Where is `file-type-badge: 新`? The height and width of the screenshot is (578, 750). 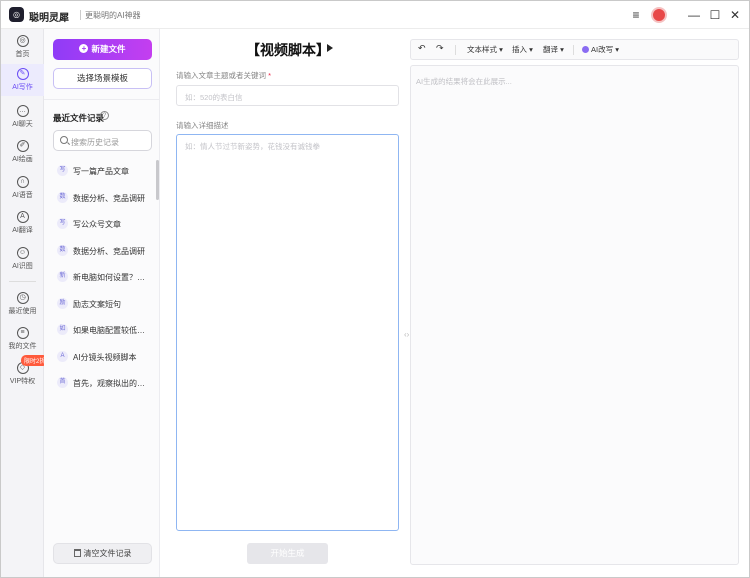
file-type-badge: 新 is located at coordinates (62, 276).